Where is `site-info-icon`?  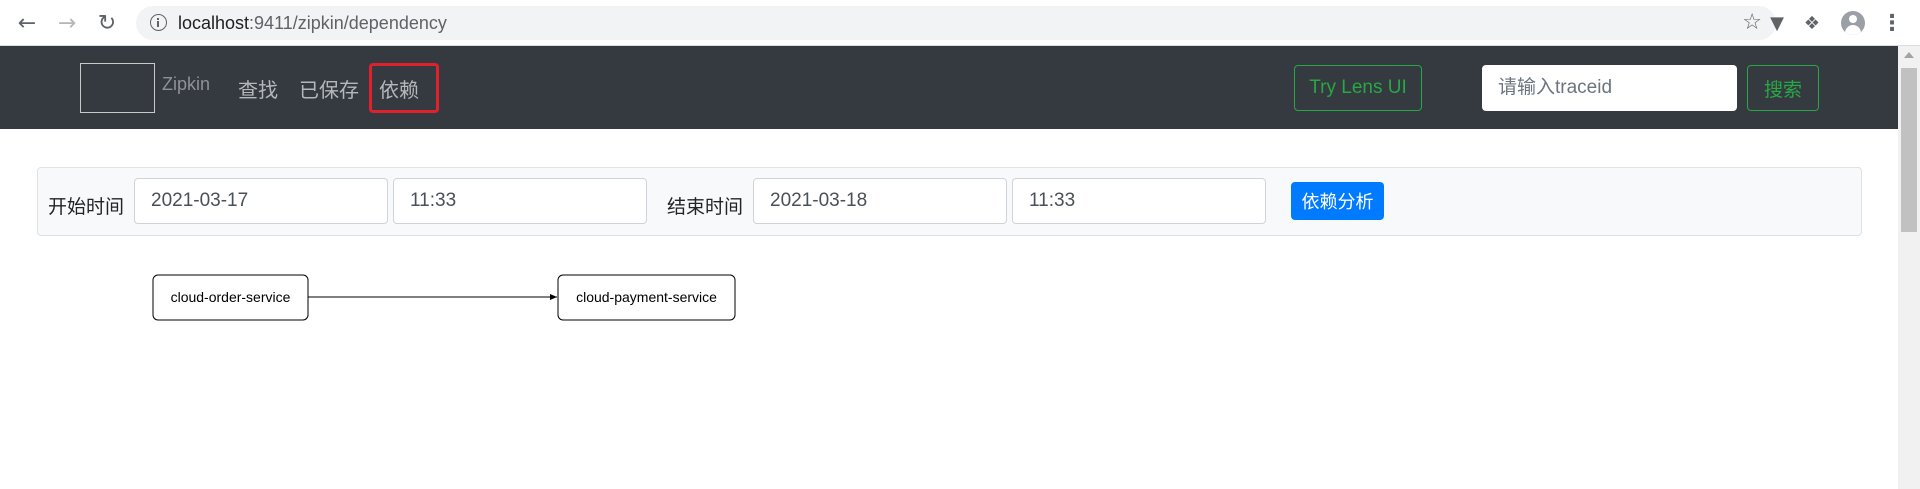
site-info-icon is located at coordinates (158, 22).